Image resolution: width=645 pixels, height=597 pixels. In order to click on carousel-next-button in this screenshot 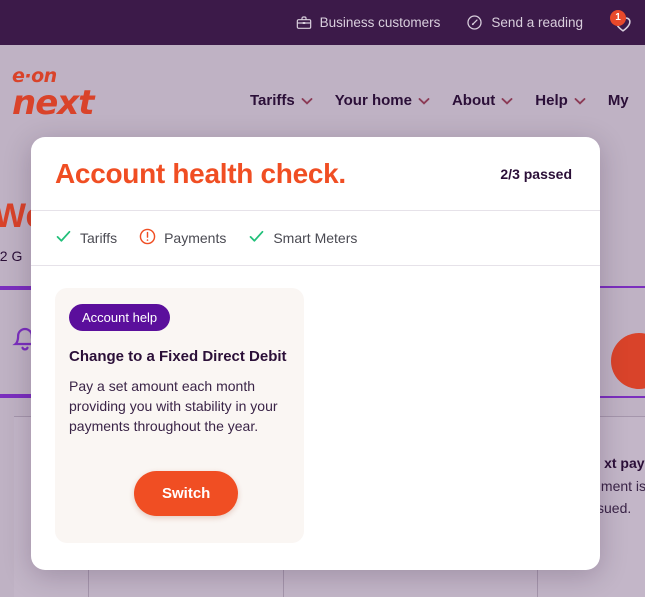, I will do `click(594, 354)`.